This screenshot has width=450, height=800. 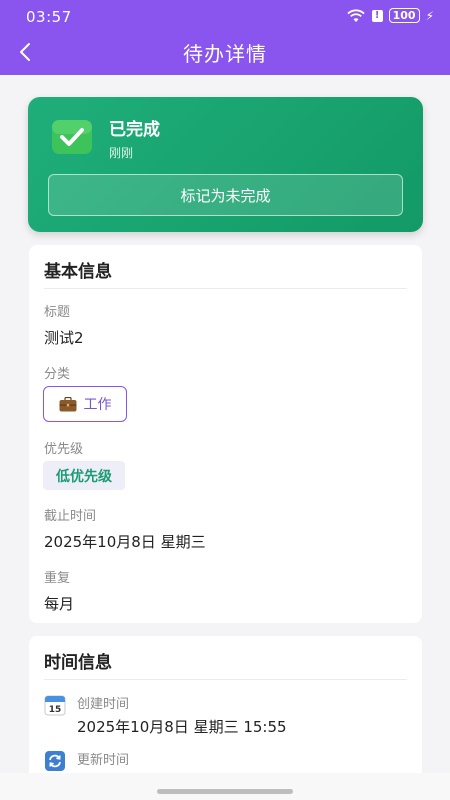 I want to click on wifi-icon, so click(x=355, y=15).